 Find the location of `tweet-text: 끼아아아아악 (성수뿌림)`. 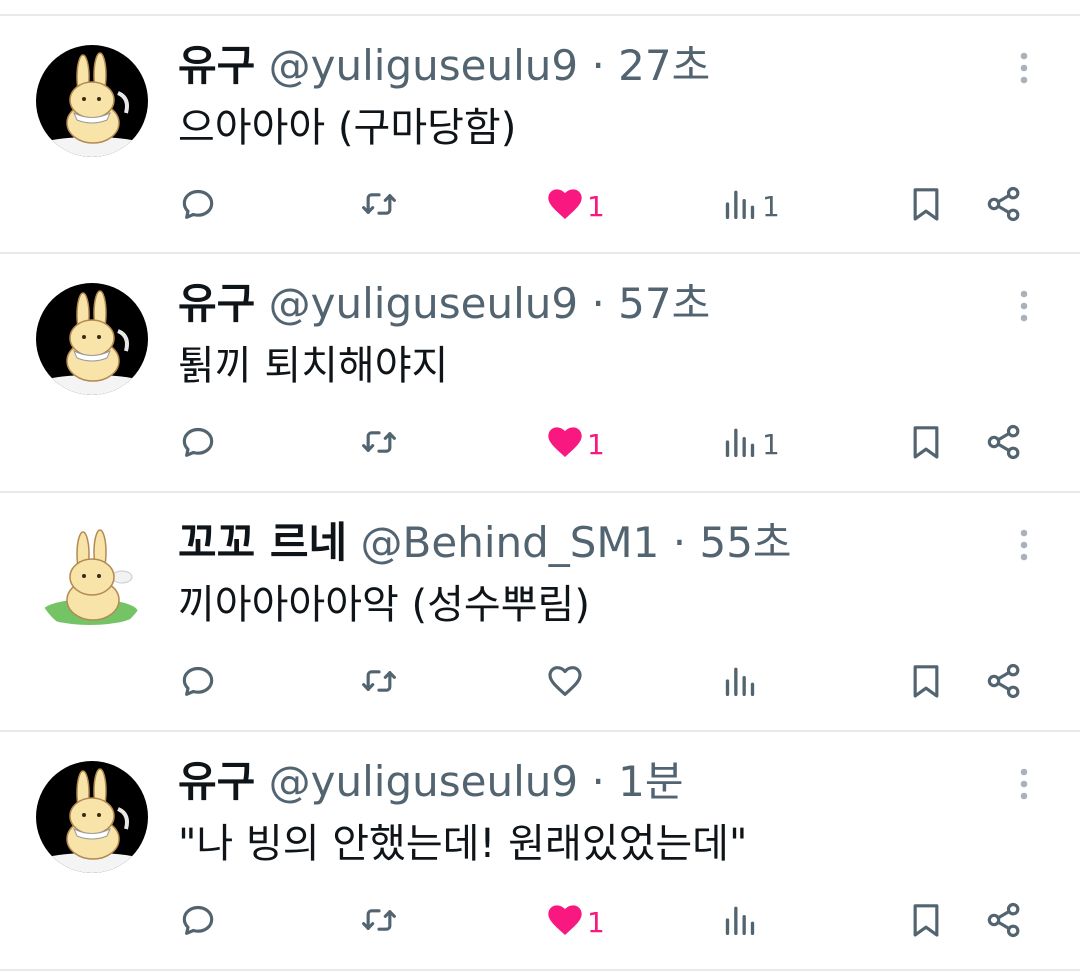

tweet-text: 끼아아아아악 (성수뿌림) is located at coordinates (384, 605).